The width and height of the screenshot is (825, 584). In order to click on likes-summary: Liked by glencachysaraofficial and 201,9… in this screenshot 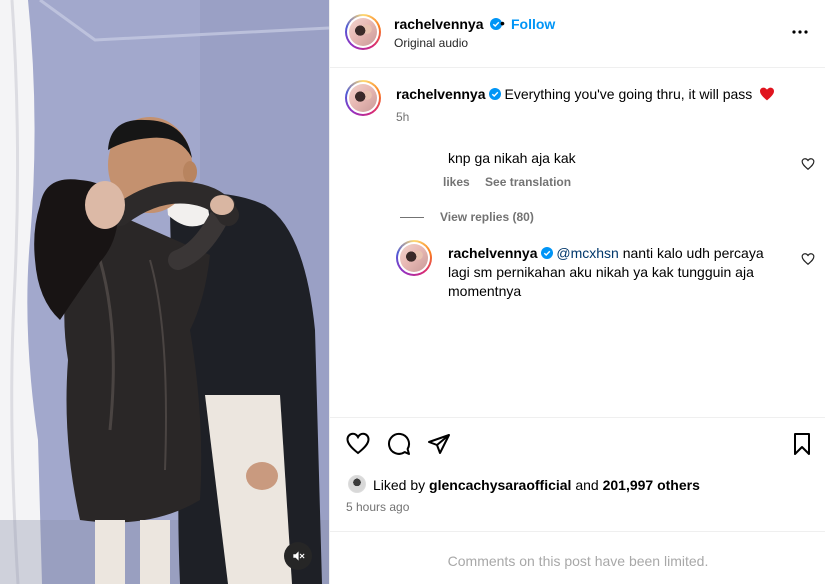, I will do `click(536, 485)`.